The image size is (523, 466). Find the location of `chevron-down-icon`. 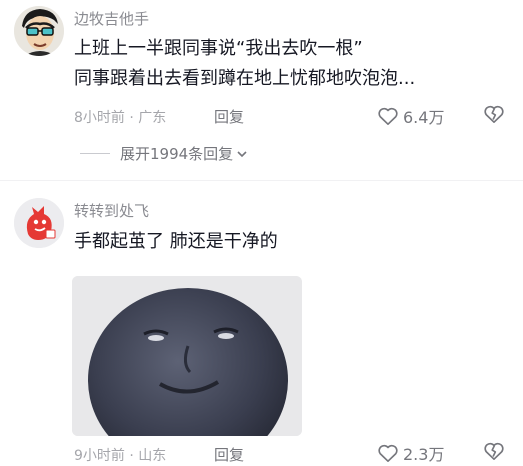

chevron-down-icon is located at coordinates (242, 154).